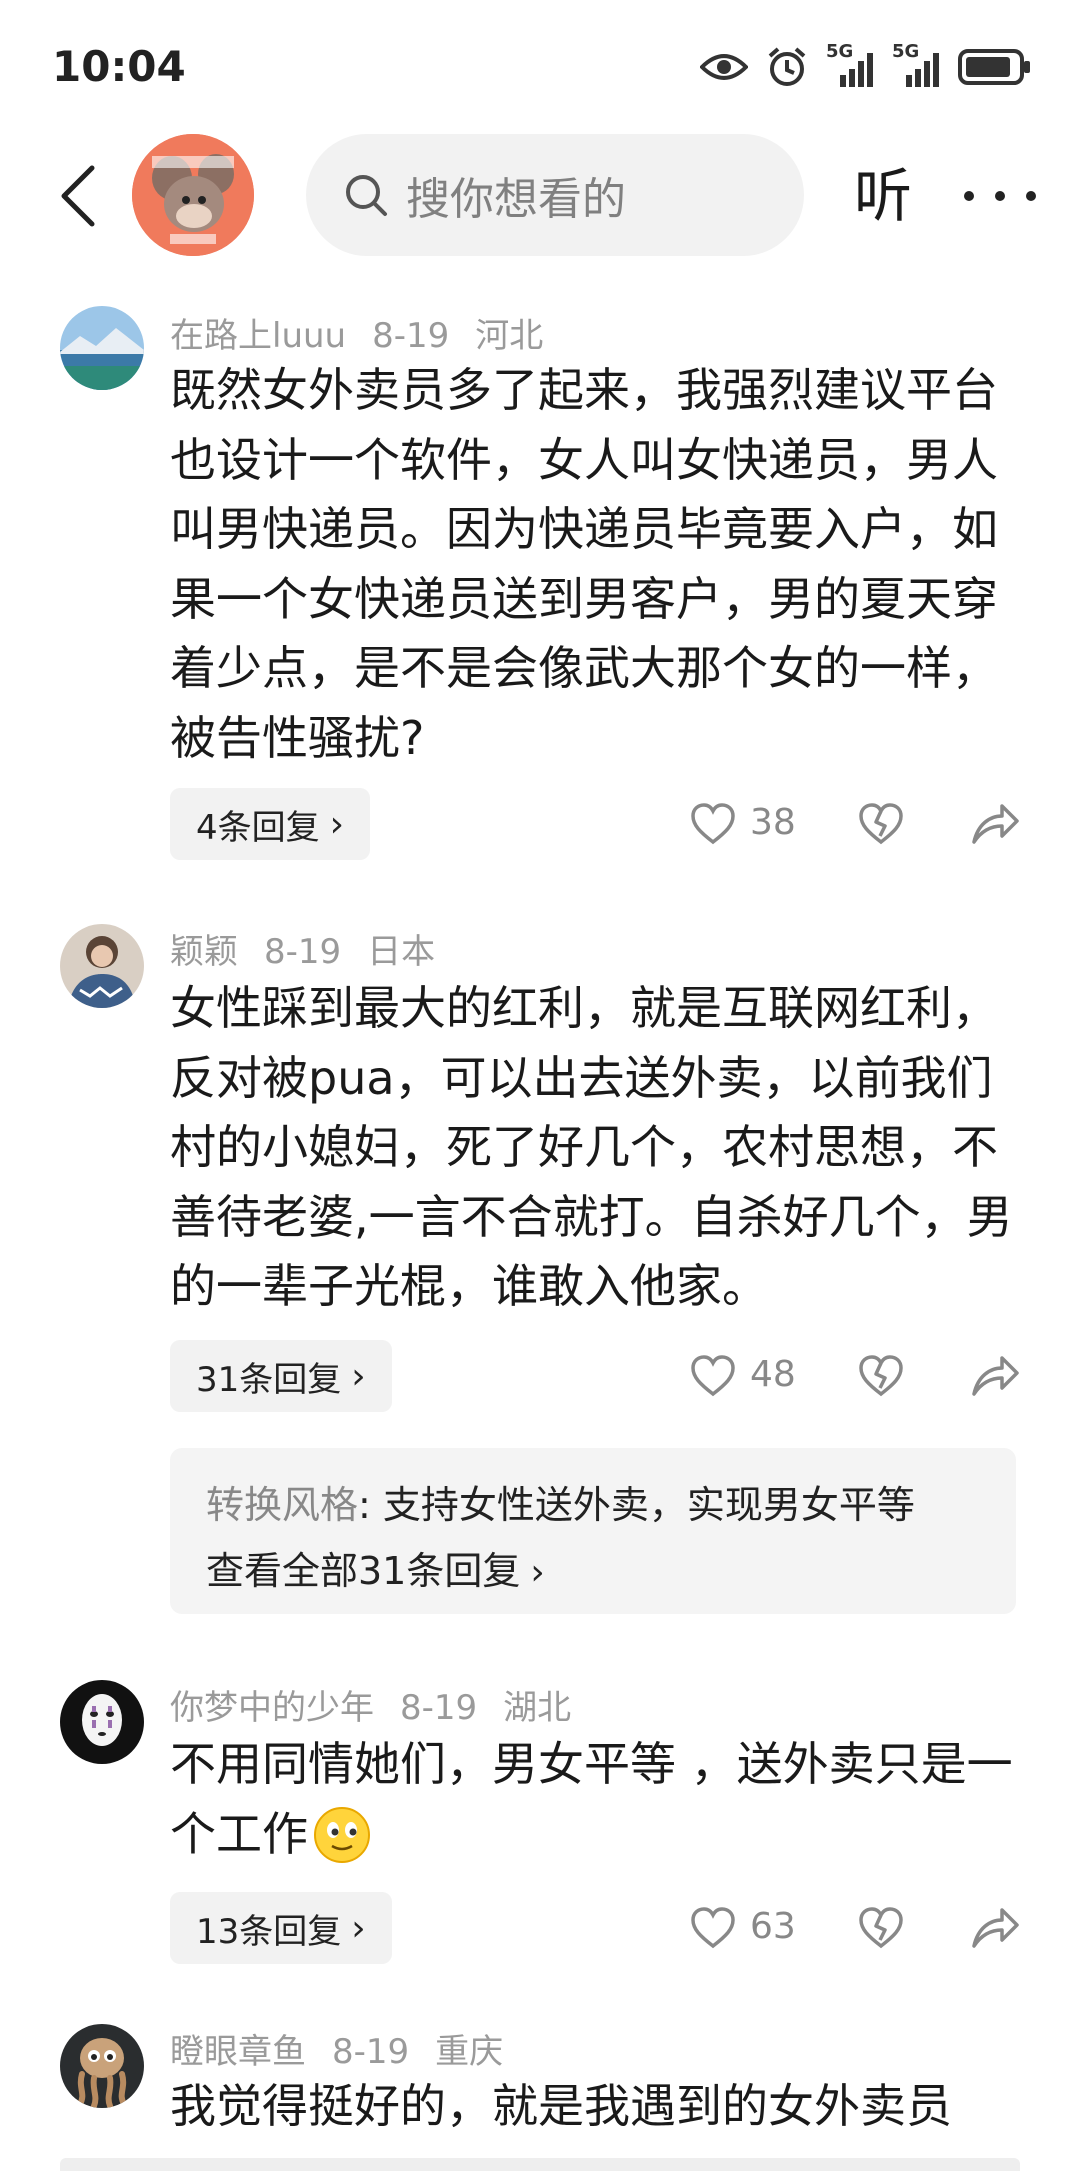 This screenshot has width=1080, height=2171. Describe the element at coordinates (509, 336) in the screenshot. I see `comment-location: 河北` at that location.